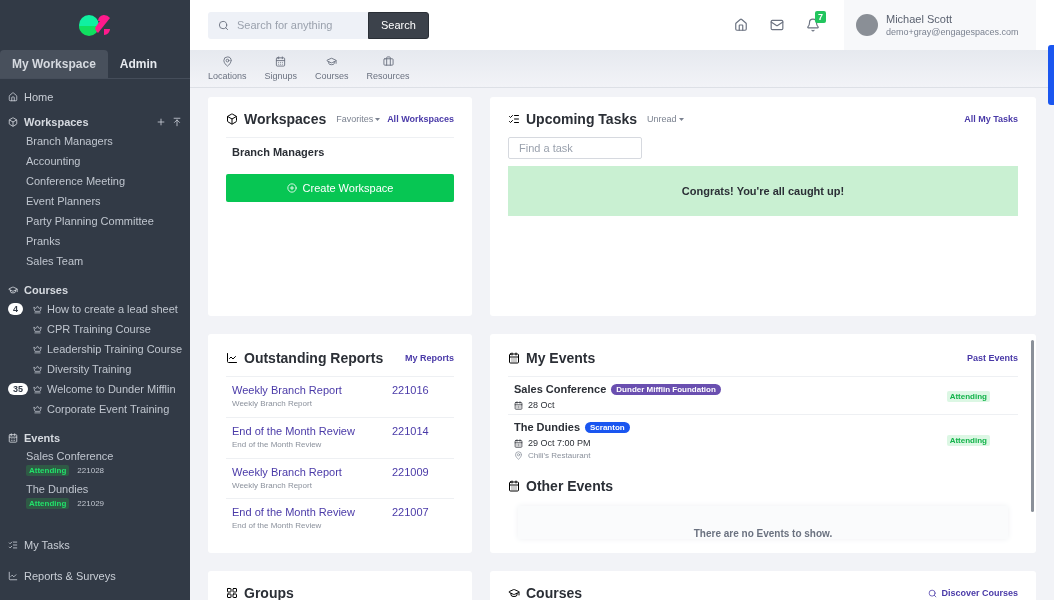 Image resolution: width=1054 pixels, height=600 pixels. Describe the element at coordinates (223, 25) in the screenshot. I see `search-icon` at that location.